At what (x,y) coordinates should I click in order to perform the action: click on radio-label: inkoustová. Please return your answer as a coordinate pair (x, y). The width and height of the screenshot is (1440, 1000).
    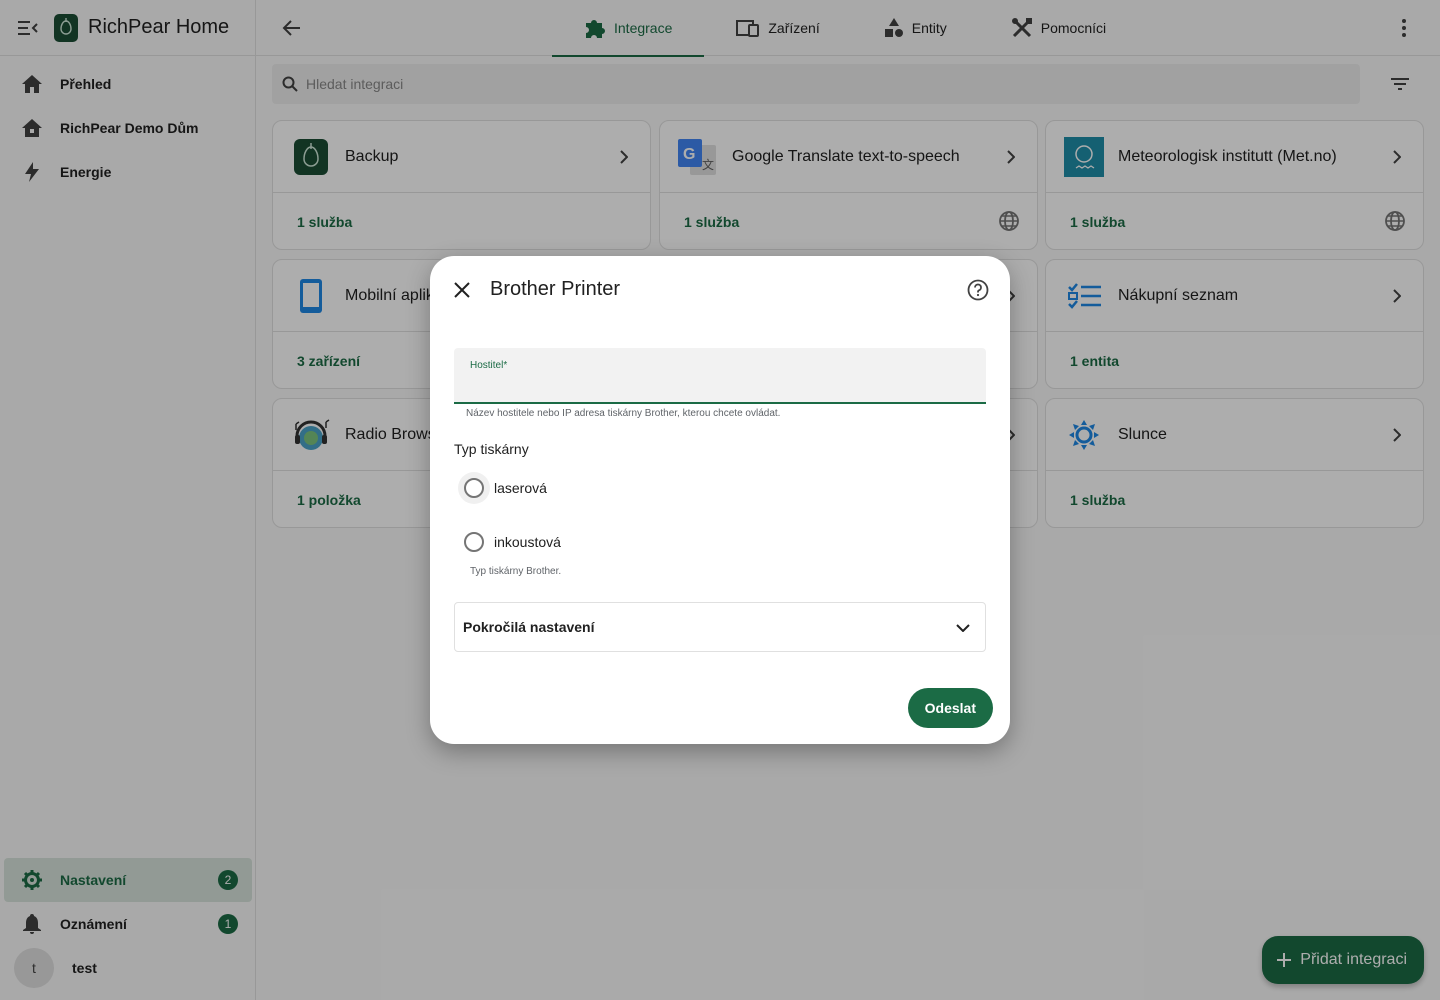
    Looking at the image, I should click on (527, 542).